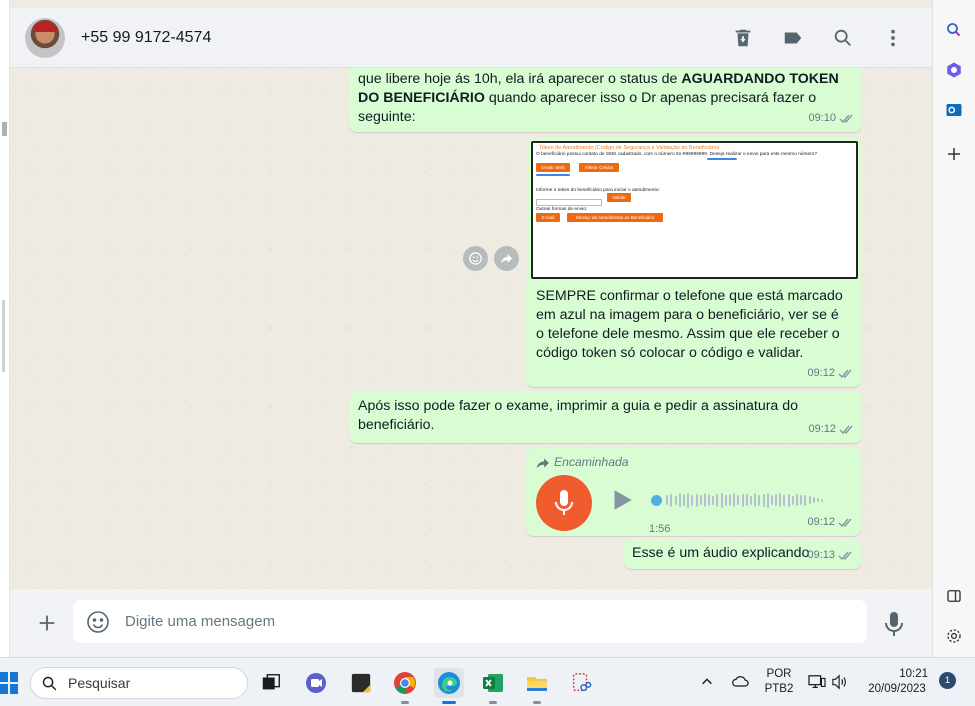 The width and height of the screenshot is (975, 706). What do you see at coordinates (316, 683) in the screenshot?
I see `teams-app` at bounding box center [316, 683].